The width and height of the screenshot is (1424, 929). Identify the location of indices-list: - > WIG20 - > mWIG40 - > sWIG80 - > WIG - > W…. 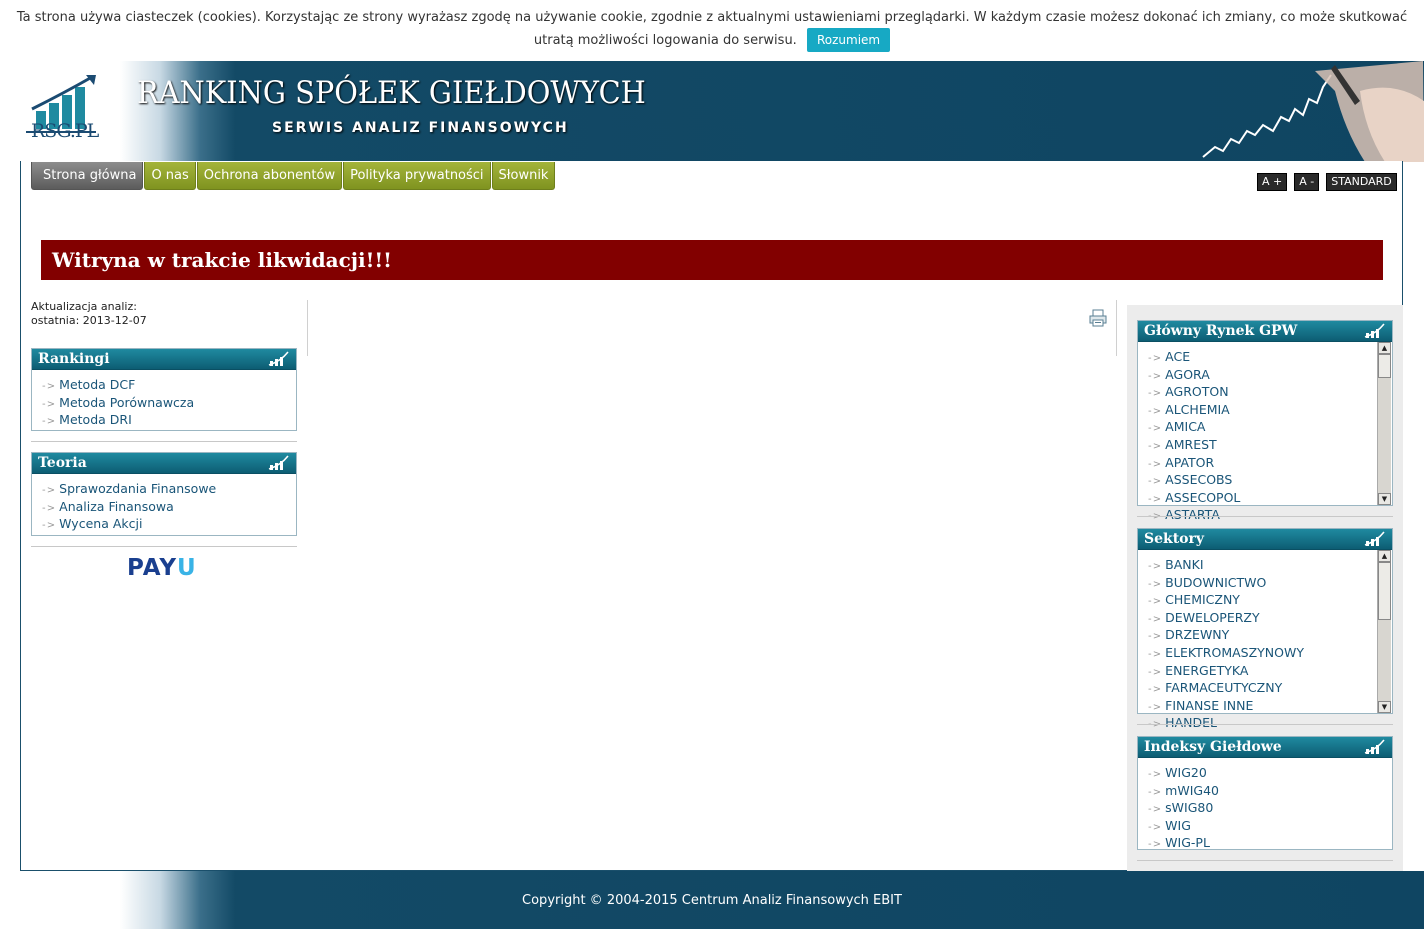
(1265, 805).